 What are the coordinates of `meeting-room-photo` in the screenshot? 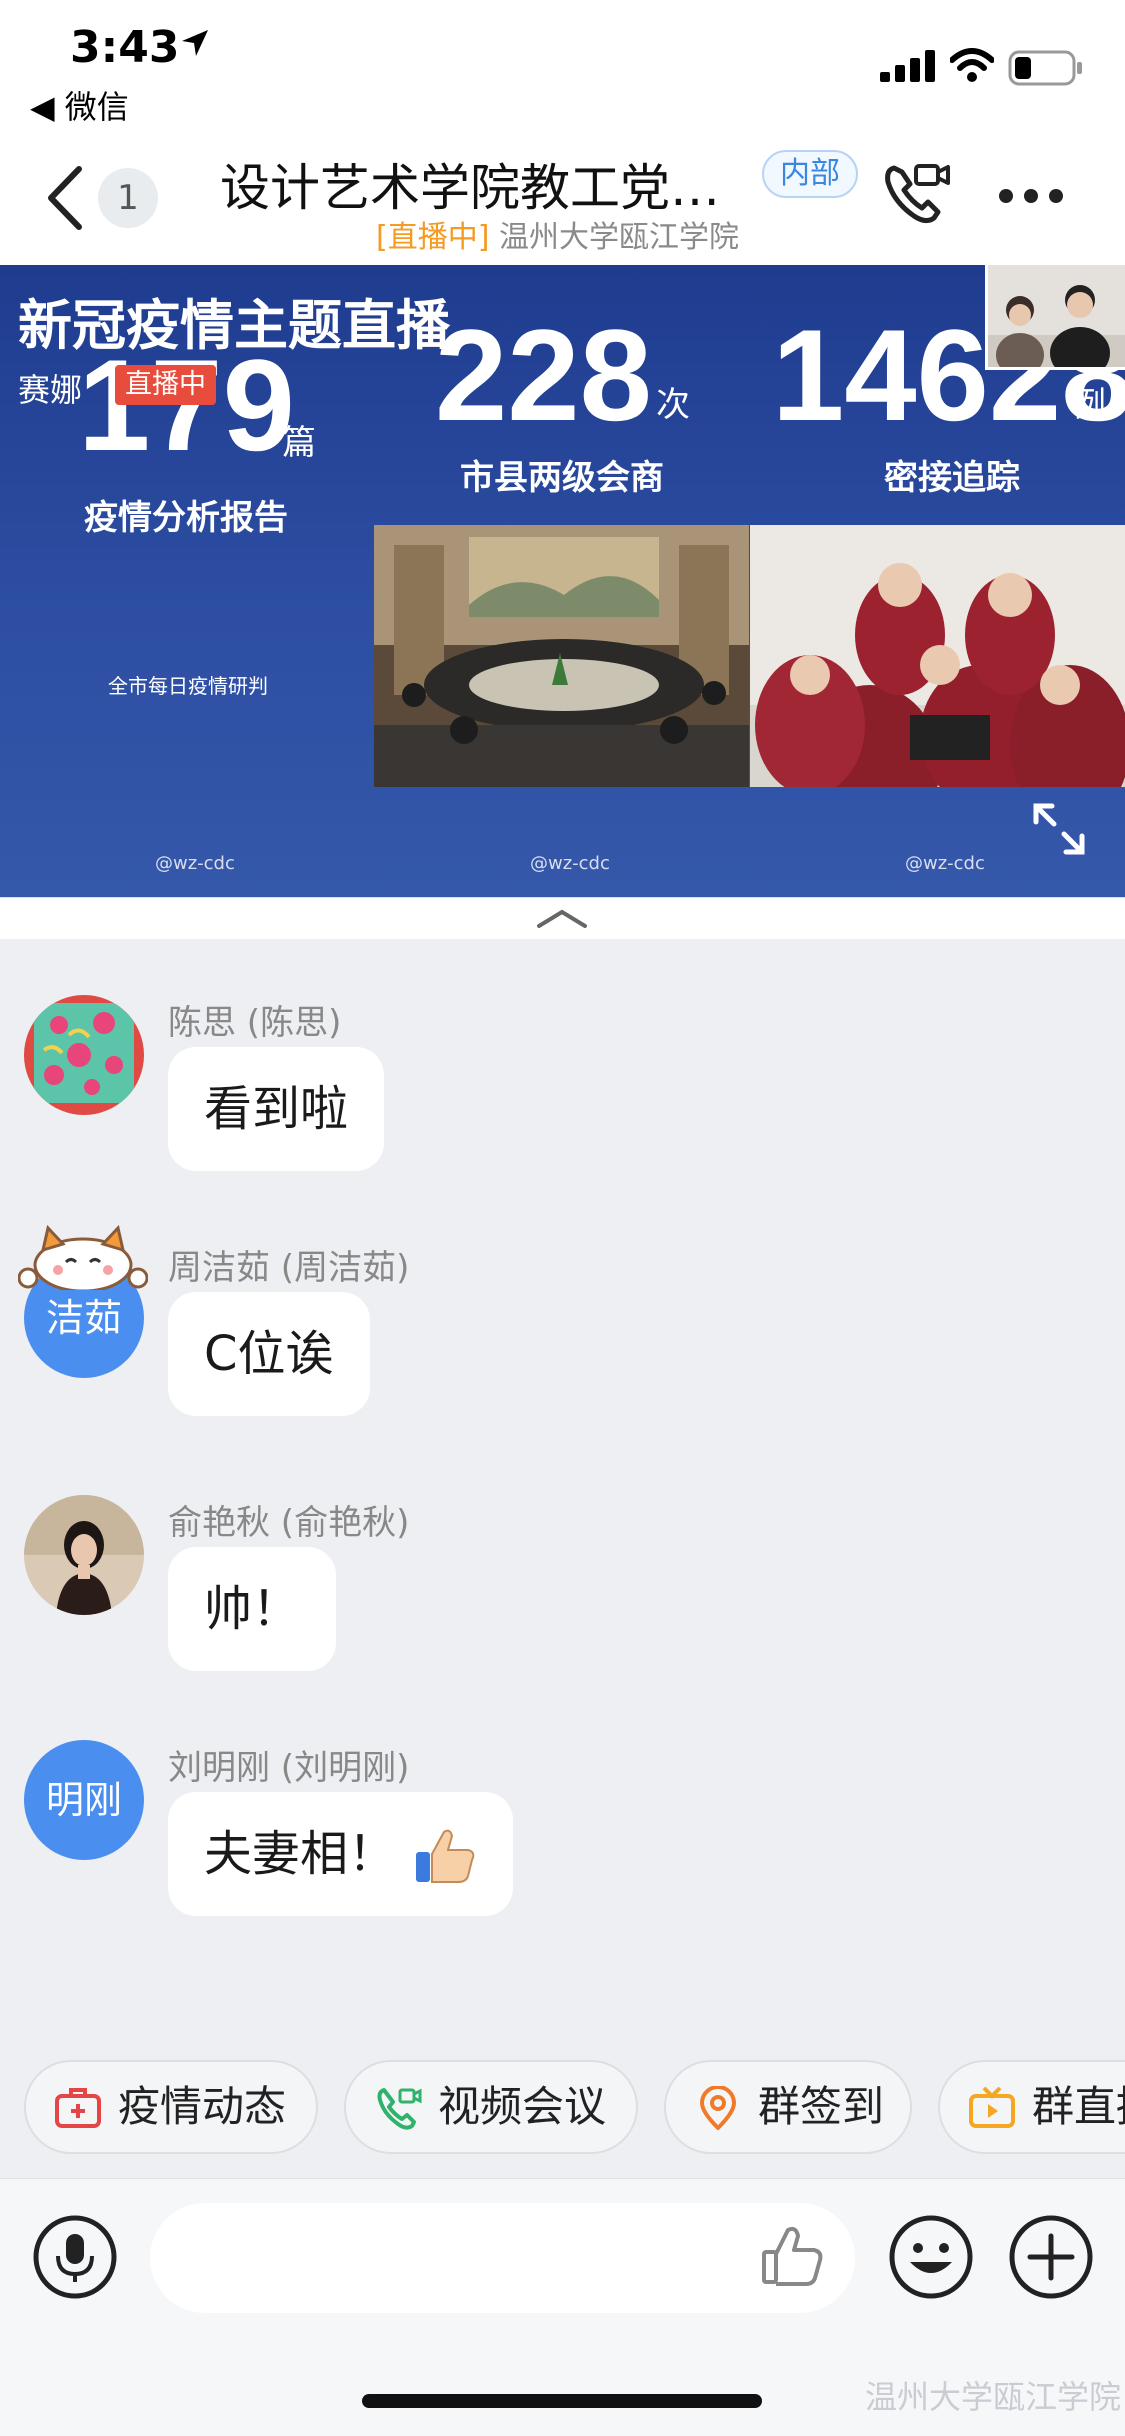 It's located at (561, 656).